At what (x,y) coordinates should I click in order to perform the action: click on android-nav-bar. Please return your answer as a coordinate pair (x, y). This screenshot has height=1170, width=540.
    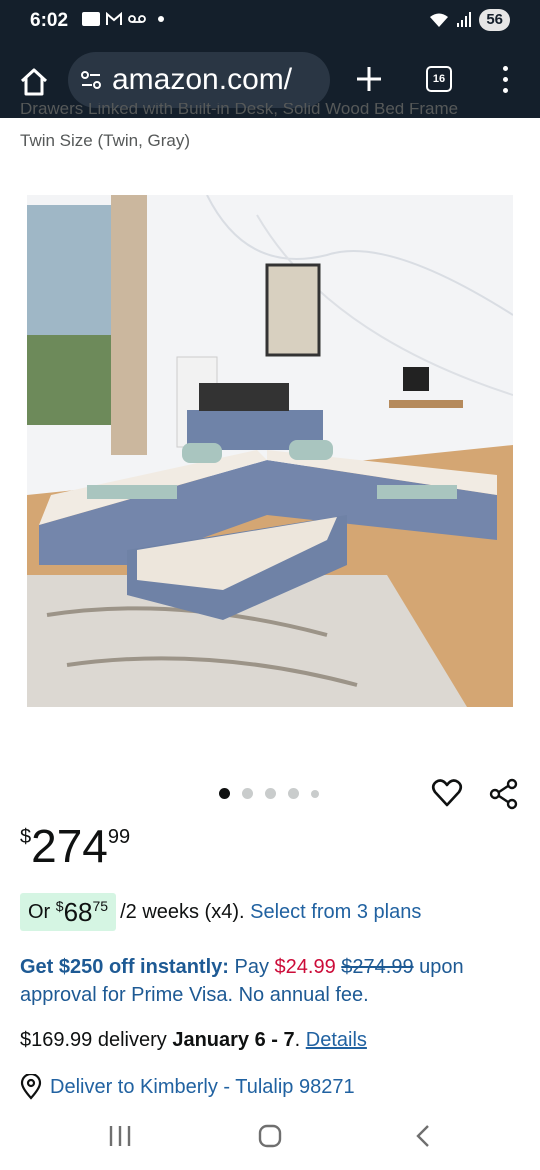
    Looking at the image, I should click on (270, 1141).